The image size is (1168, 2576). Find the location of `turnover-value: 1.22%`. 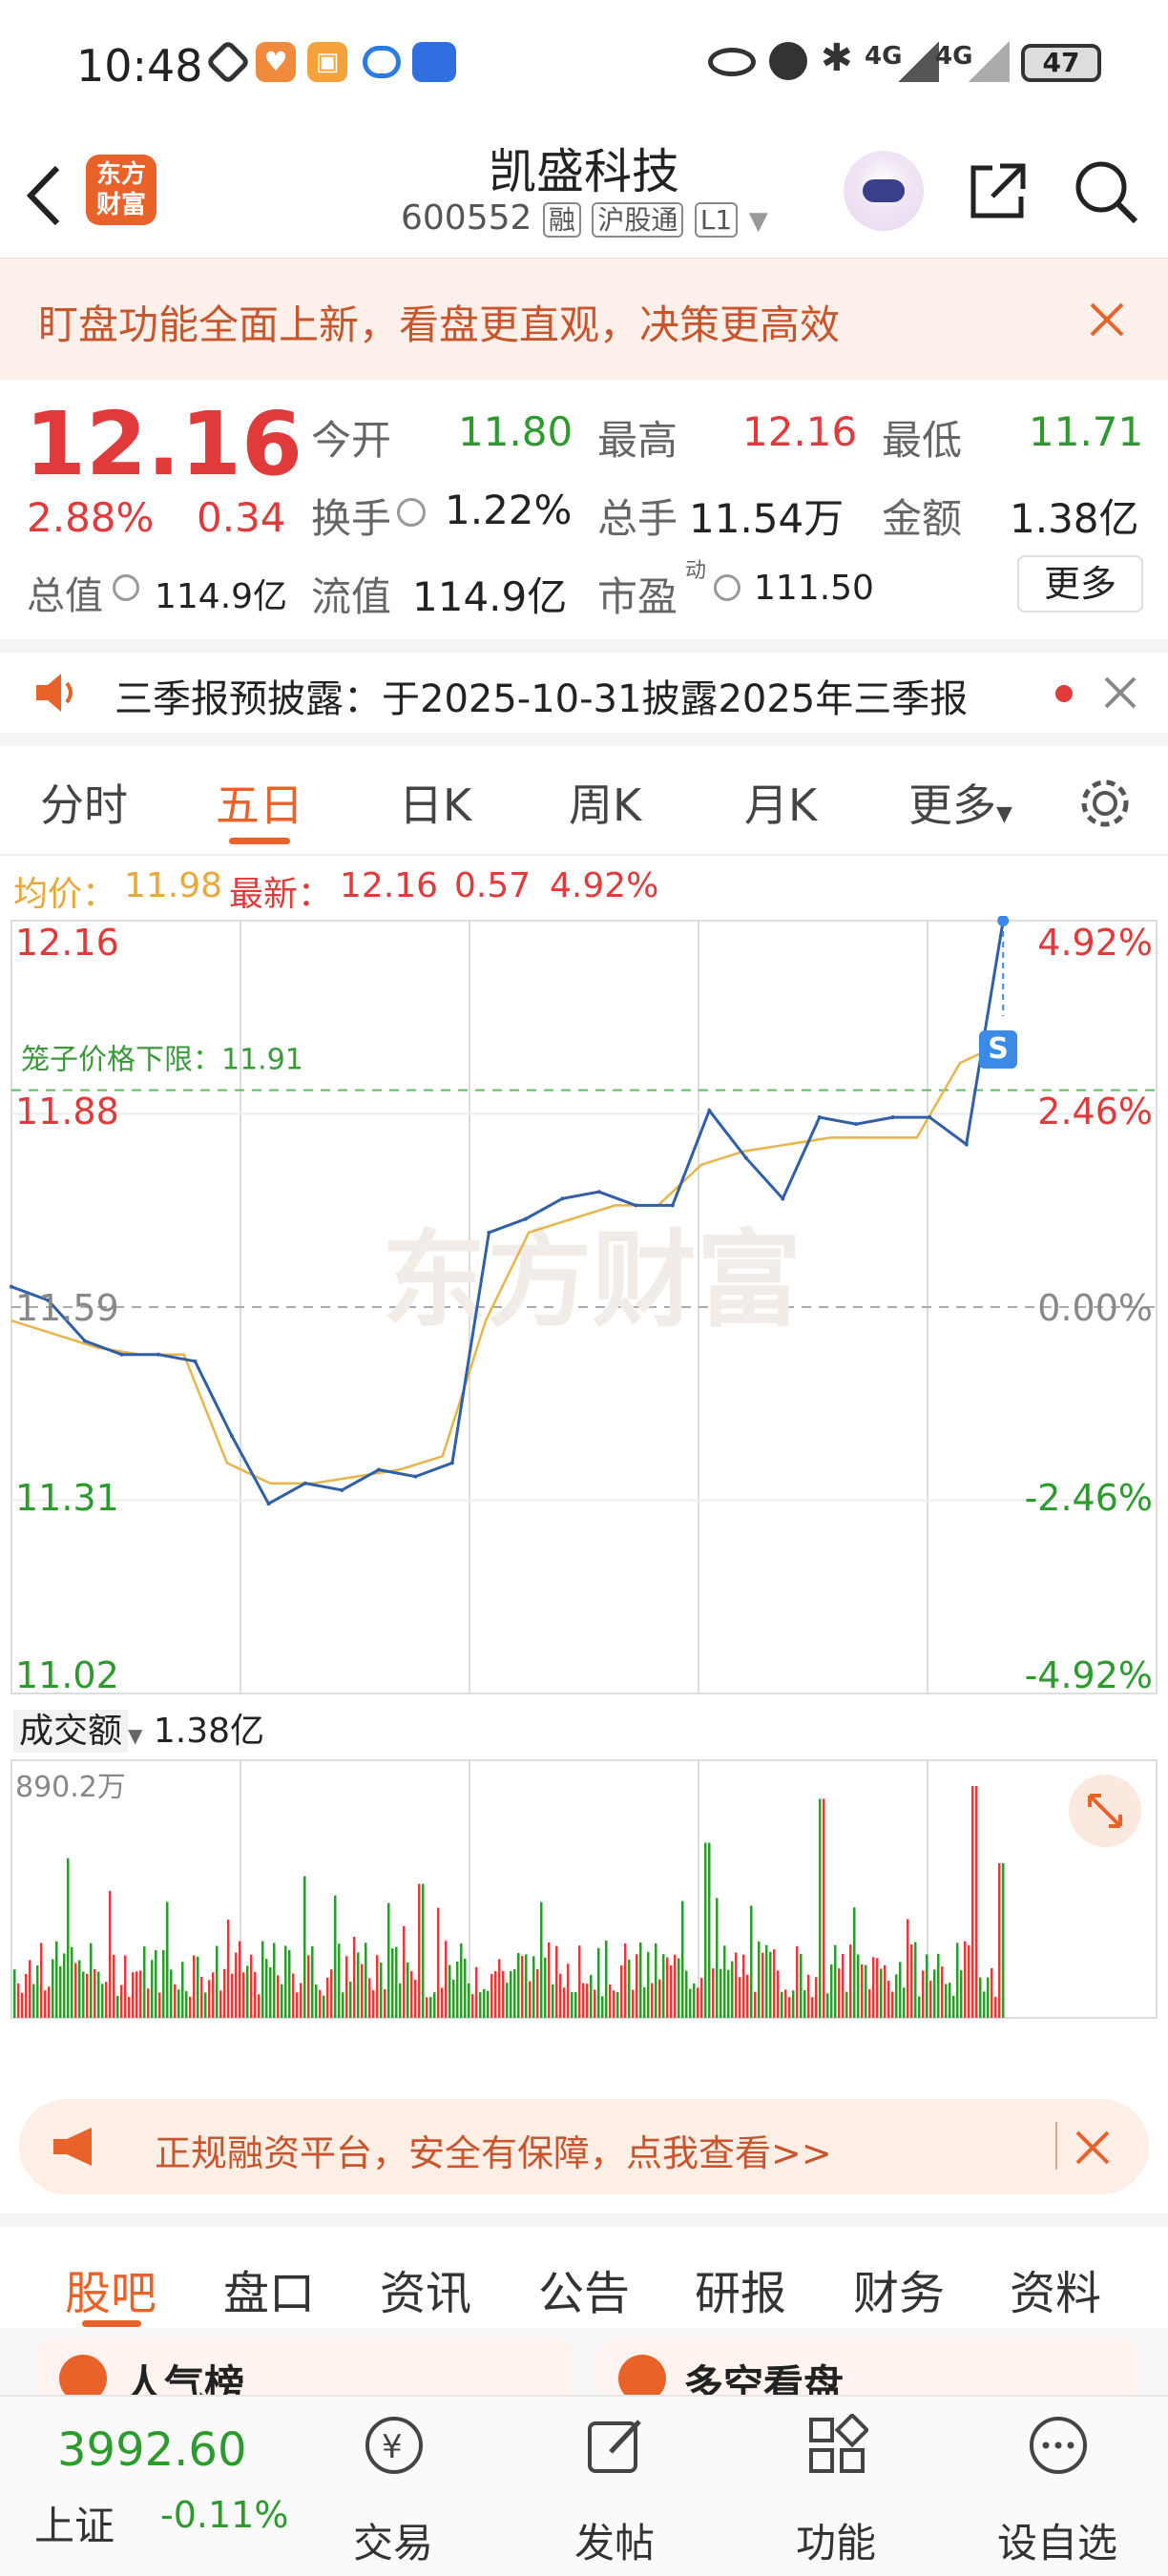

turnover-value: 1.22% is located at coordinates (509, 510).